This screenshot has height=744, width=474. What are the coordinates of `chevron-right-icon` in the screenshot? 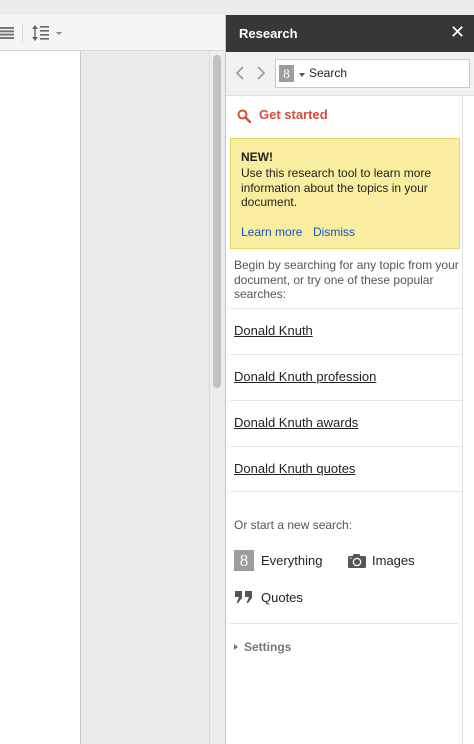 It's located at (236, 647).